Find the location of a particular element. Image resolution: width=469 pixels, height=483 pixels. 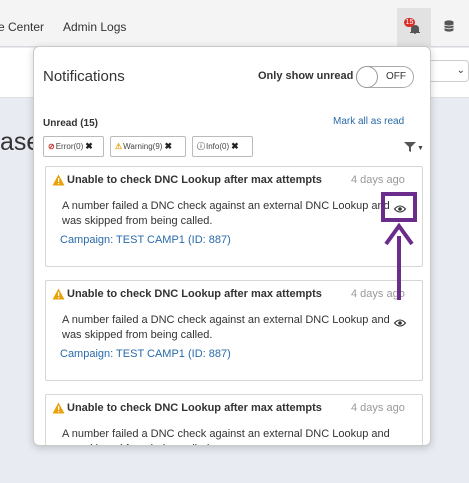

eye-icon is located at coordinates (400, 323).